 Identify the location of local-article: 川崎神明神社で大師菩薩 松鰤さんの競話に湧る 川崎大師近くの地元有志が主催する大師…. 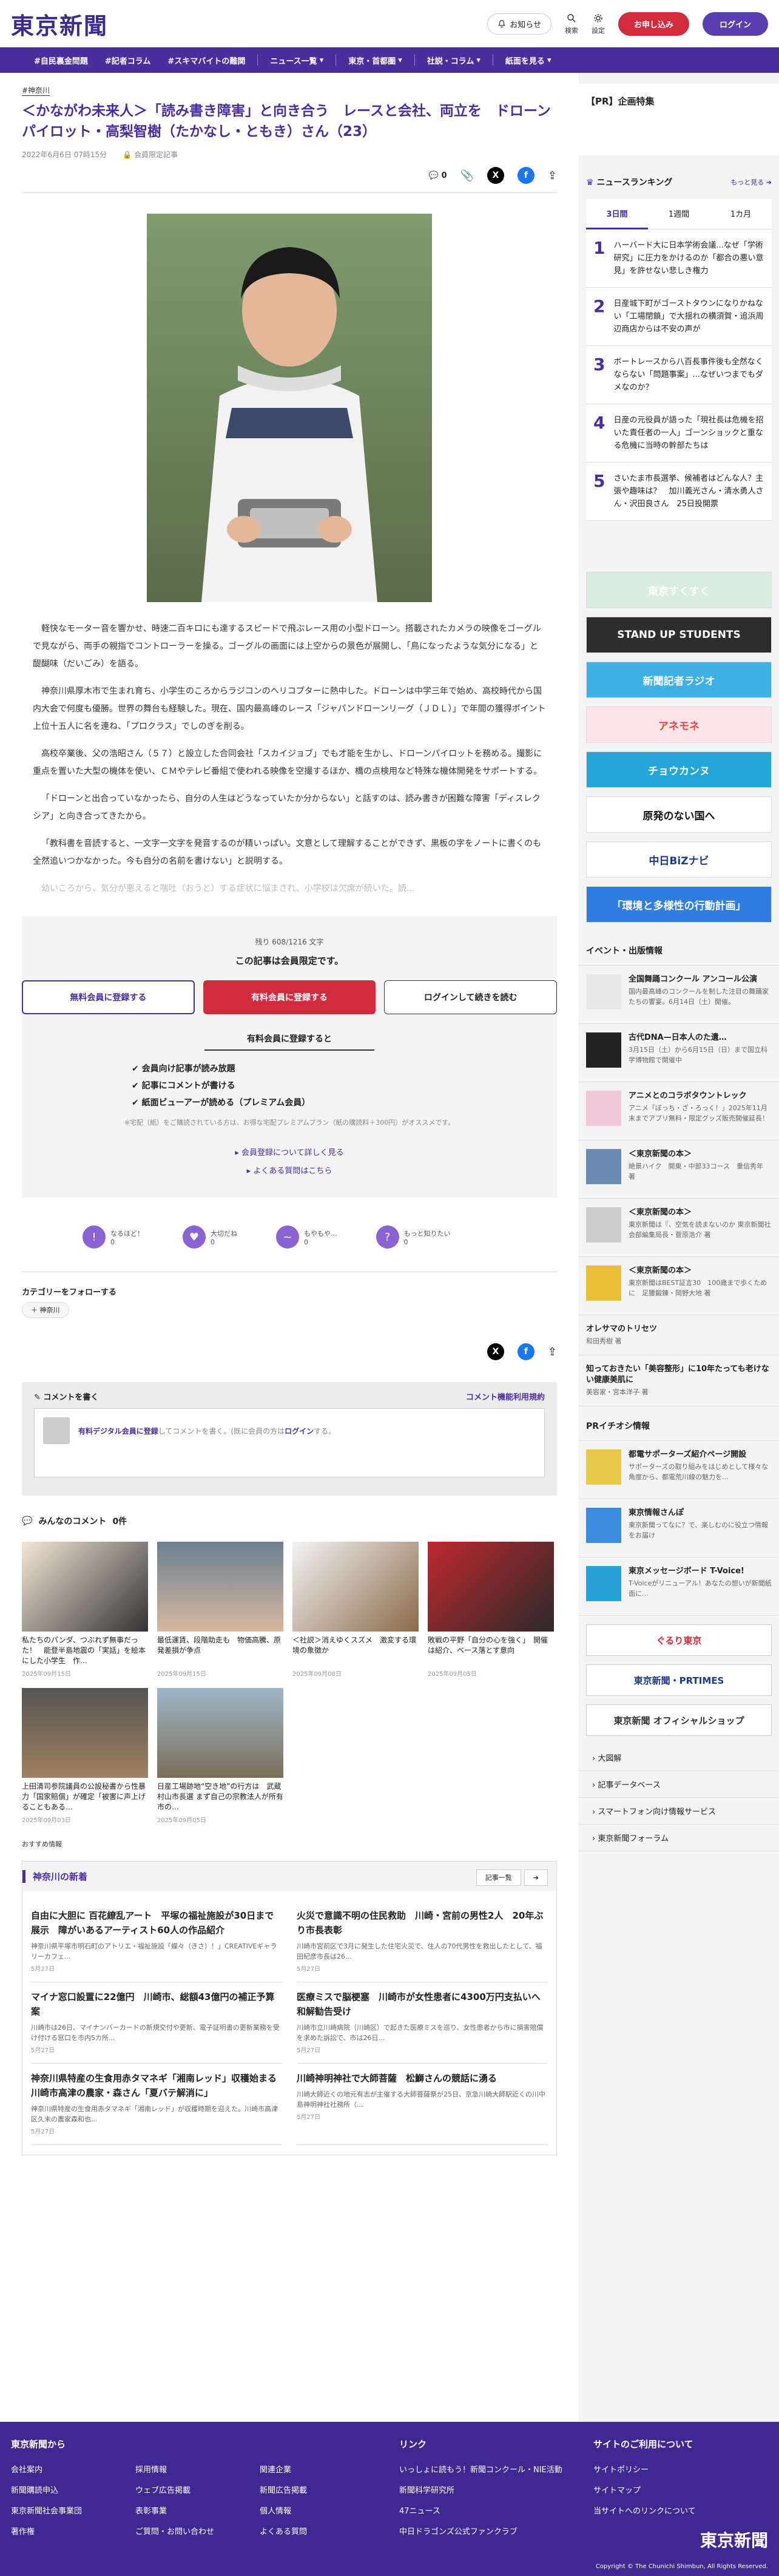
(422, 2104).